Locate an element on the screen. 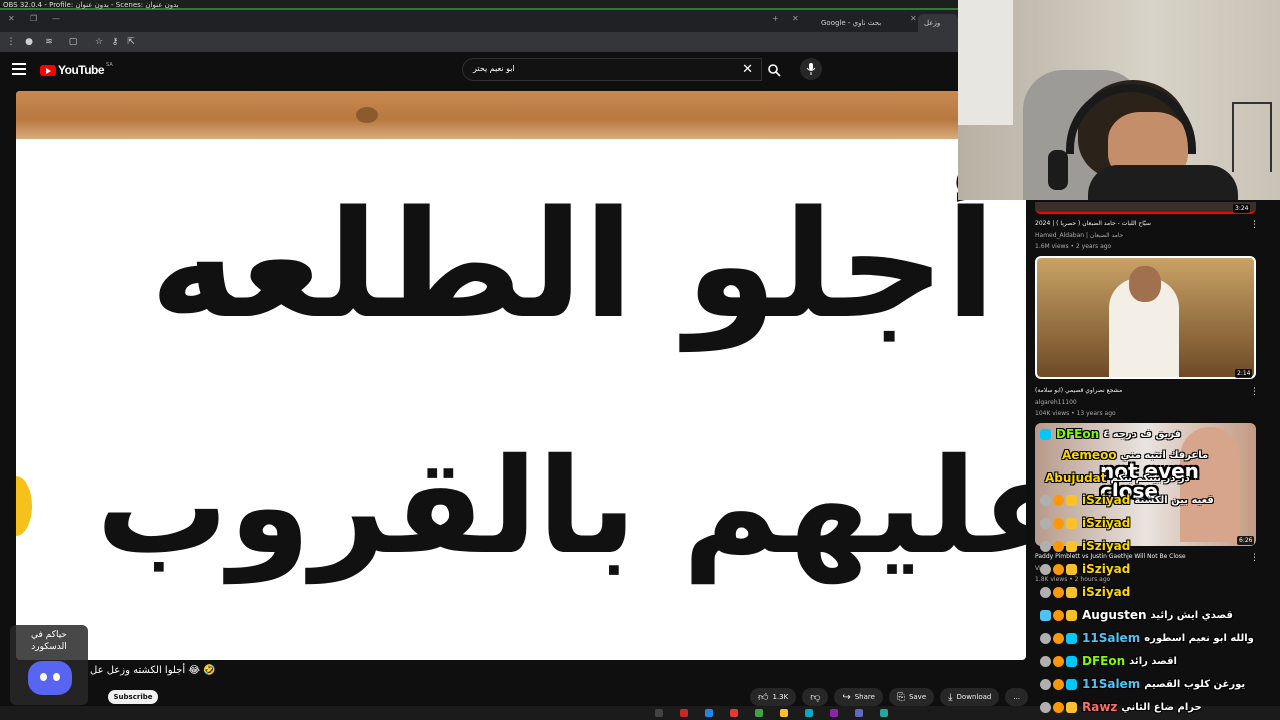 This screenshot has width=1280, height=720. webcam-feed is located at coordinates (1119, 100).